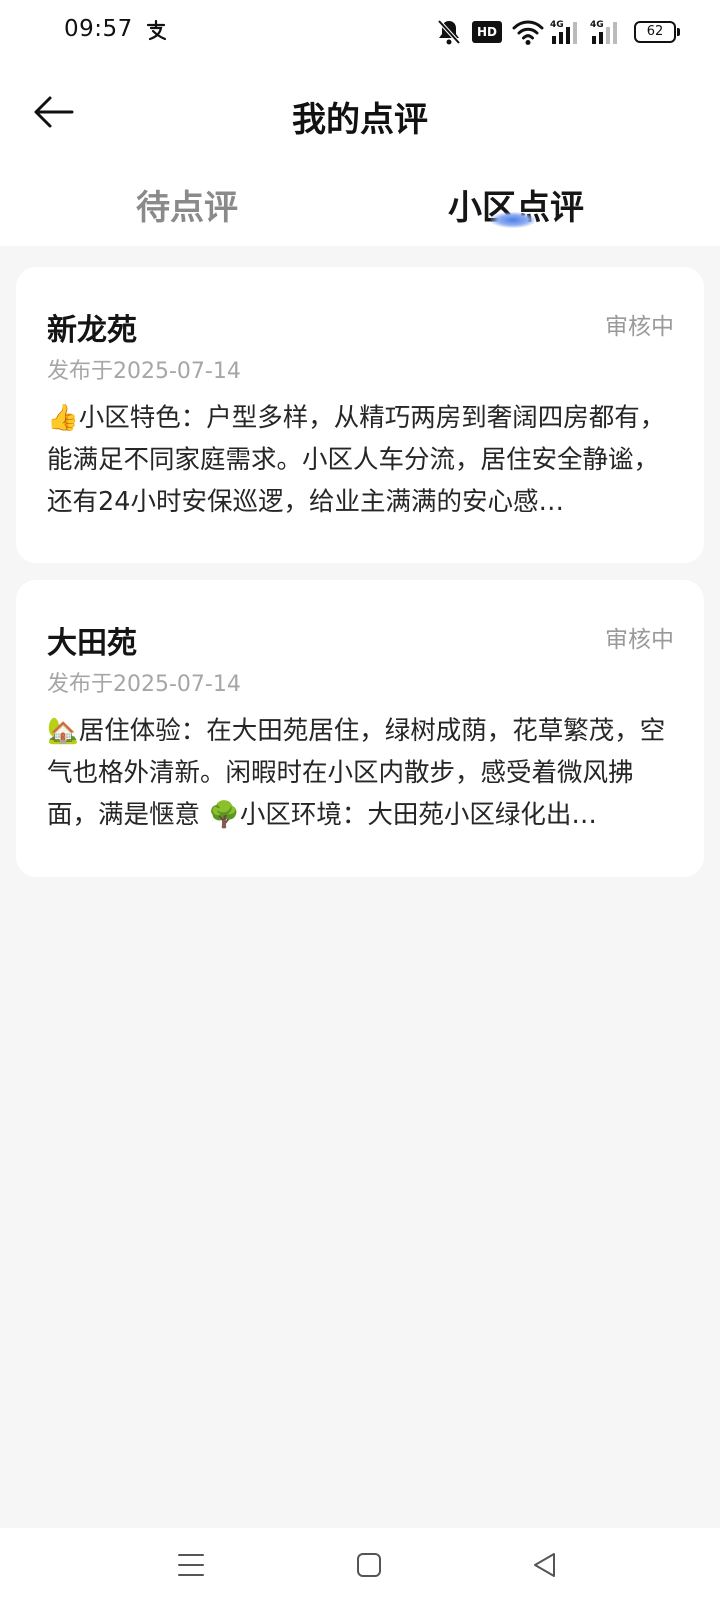 This screenshot has width=720, height=1612. What do you see at coordinates (449, 32) in the screenshot?
I see `bell-muted-icon` at bounding box center [449, 32].